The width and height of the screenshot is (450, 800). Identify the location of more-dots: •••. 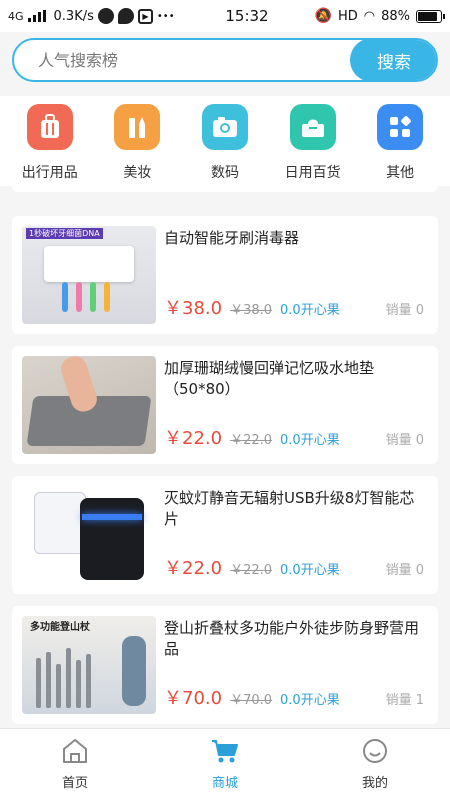
(165, 16).